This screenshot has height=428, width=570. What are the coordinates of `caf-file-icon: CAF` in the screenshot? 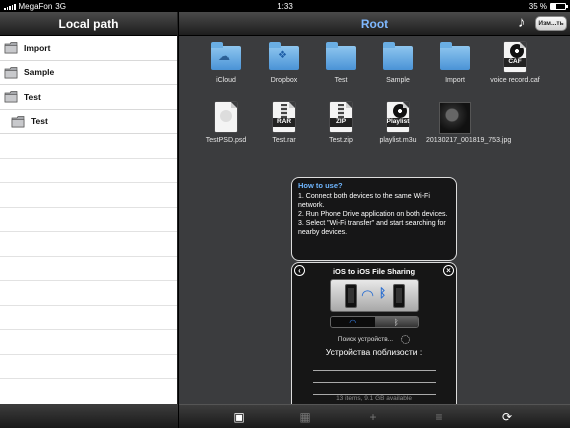 It's located at (515, 58).